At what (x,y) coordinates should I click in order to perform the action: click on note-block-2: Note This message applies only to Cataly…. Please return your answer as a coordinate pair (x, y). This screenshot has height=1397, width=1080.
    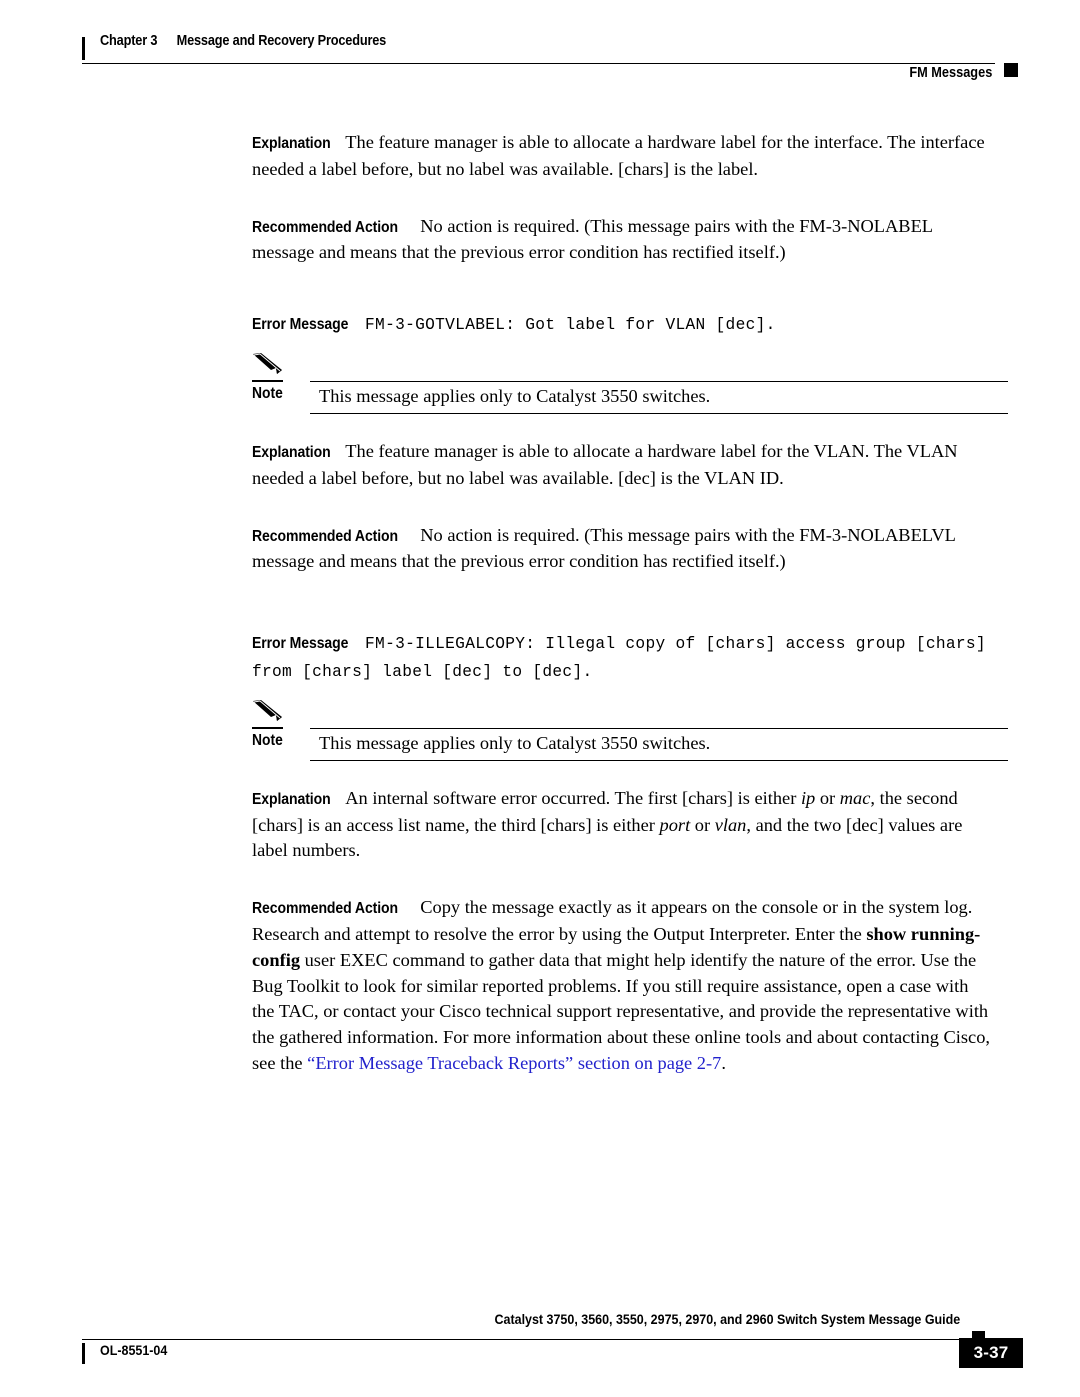
    Looking at the image, I should click on (636, 730).